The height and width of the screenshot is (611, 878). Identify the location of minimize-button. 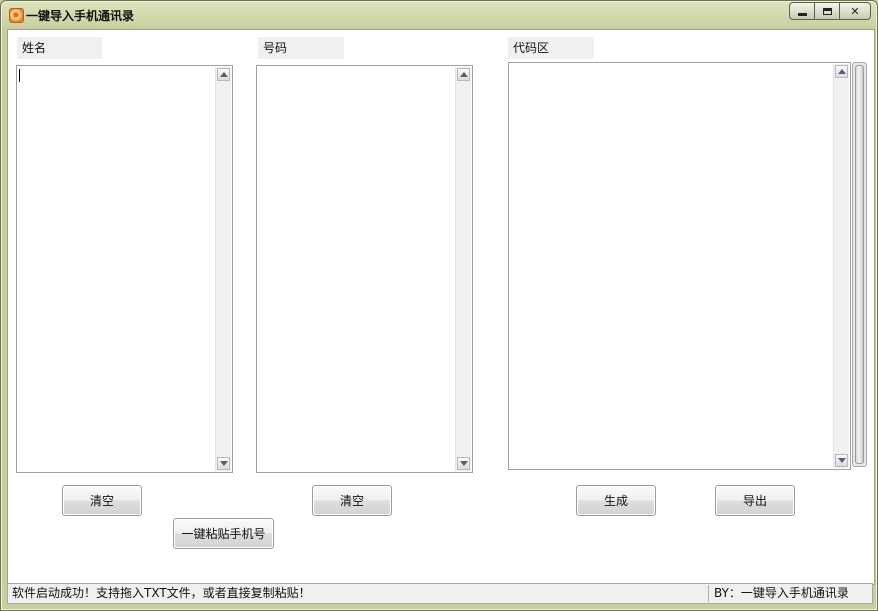
(802, 11).